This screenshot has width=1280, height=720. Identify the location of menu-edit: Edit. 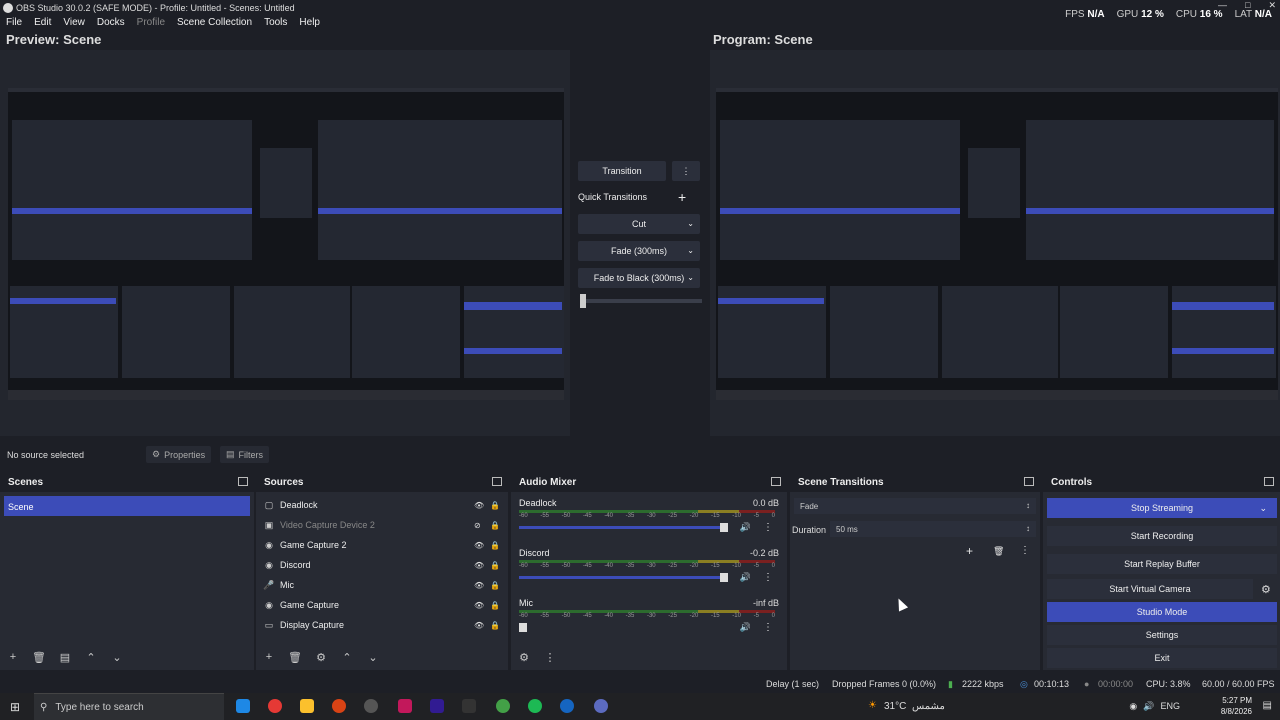
(42, 24).